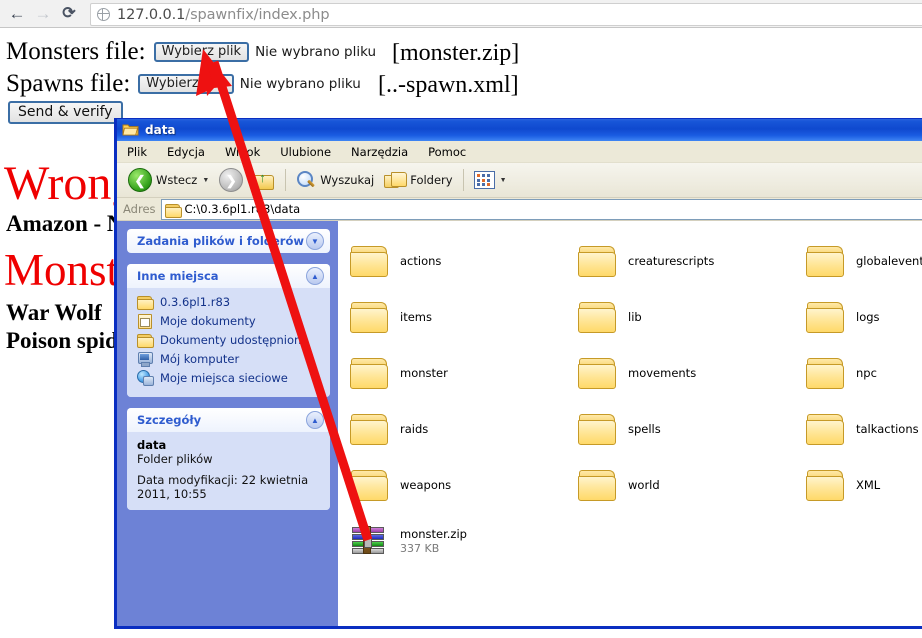 This screenshot has width=922, height=638. What do you see at coordinates (145, 378) in the screenshot?
I see `network-icon` at bounding box center [145, 378].